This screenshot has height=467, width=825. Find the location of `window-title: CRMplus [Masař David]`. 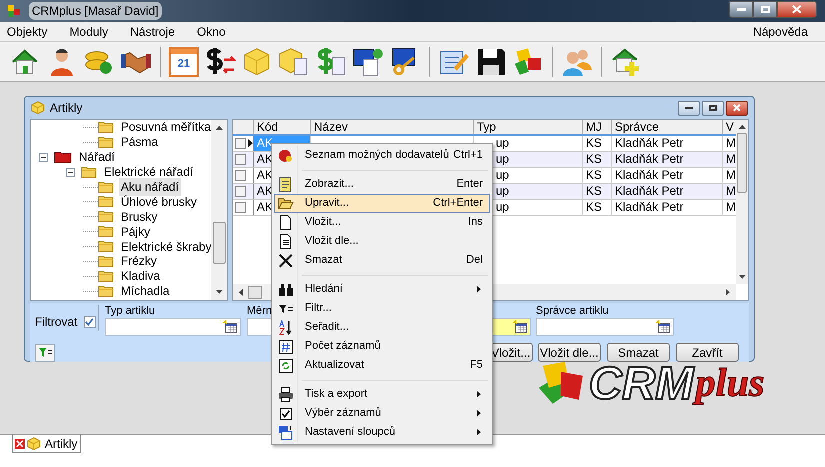

window-title: CRMplus [Masař David] is located at coordinates (95, 11).